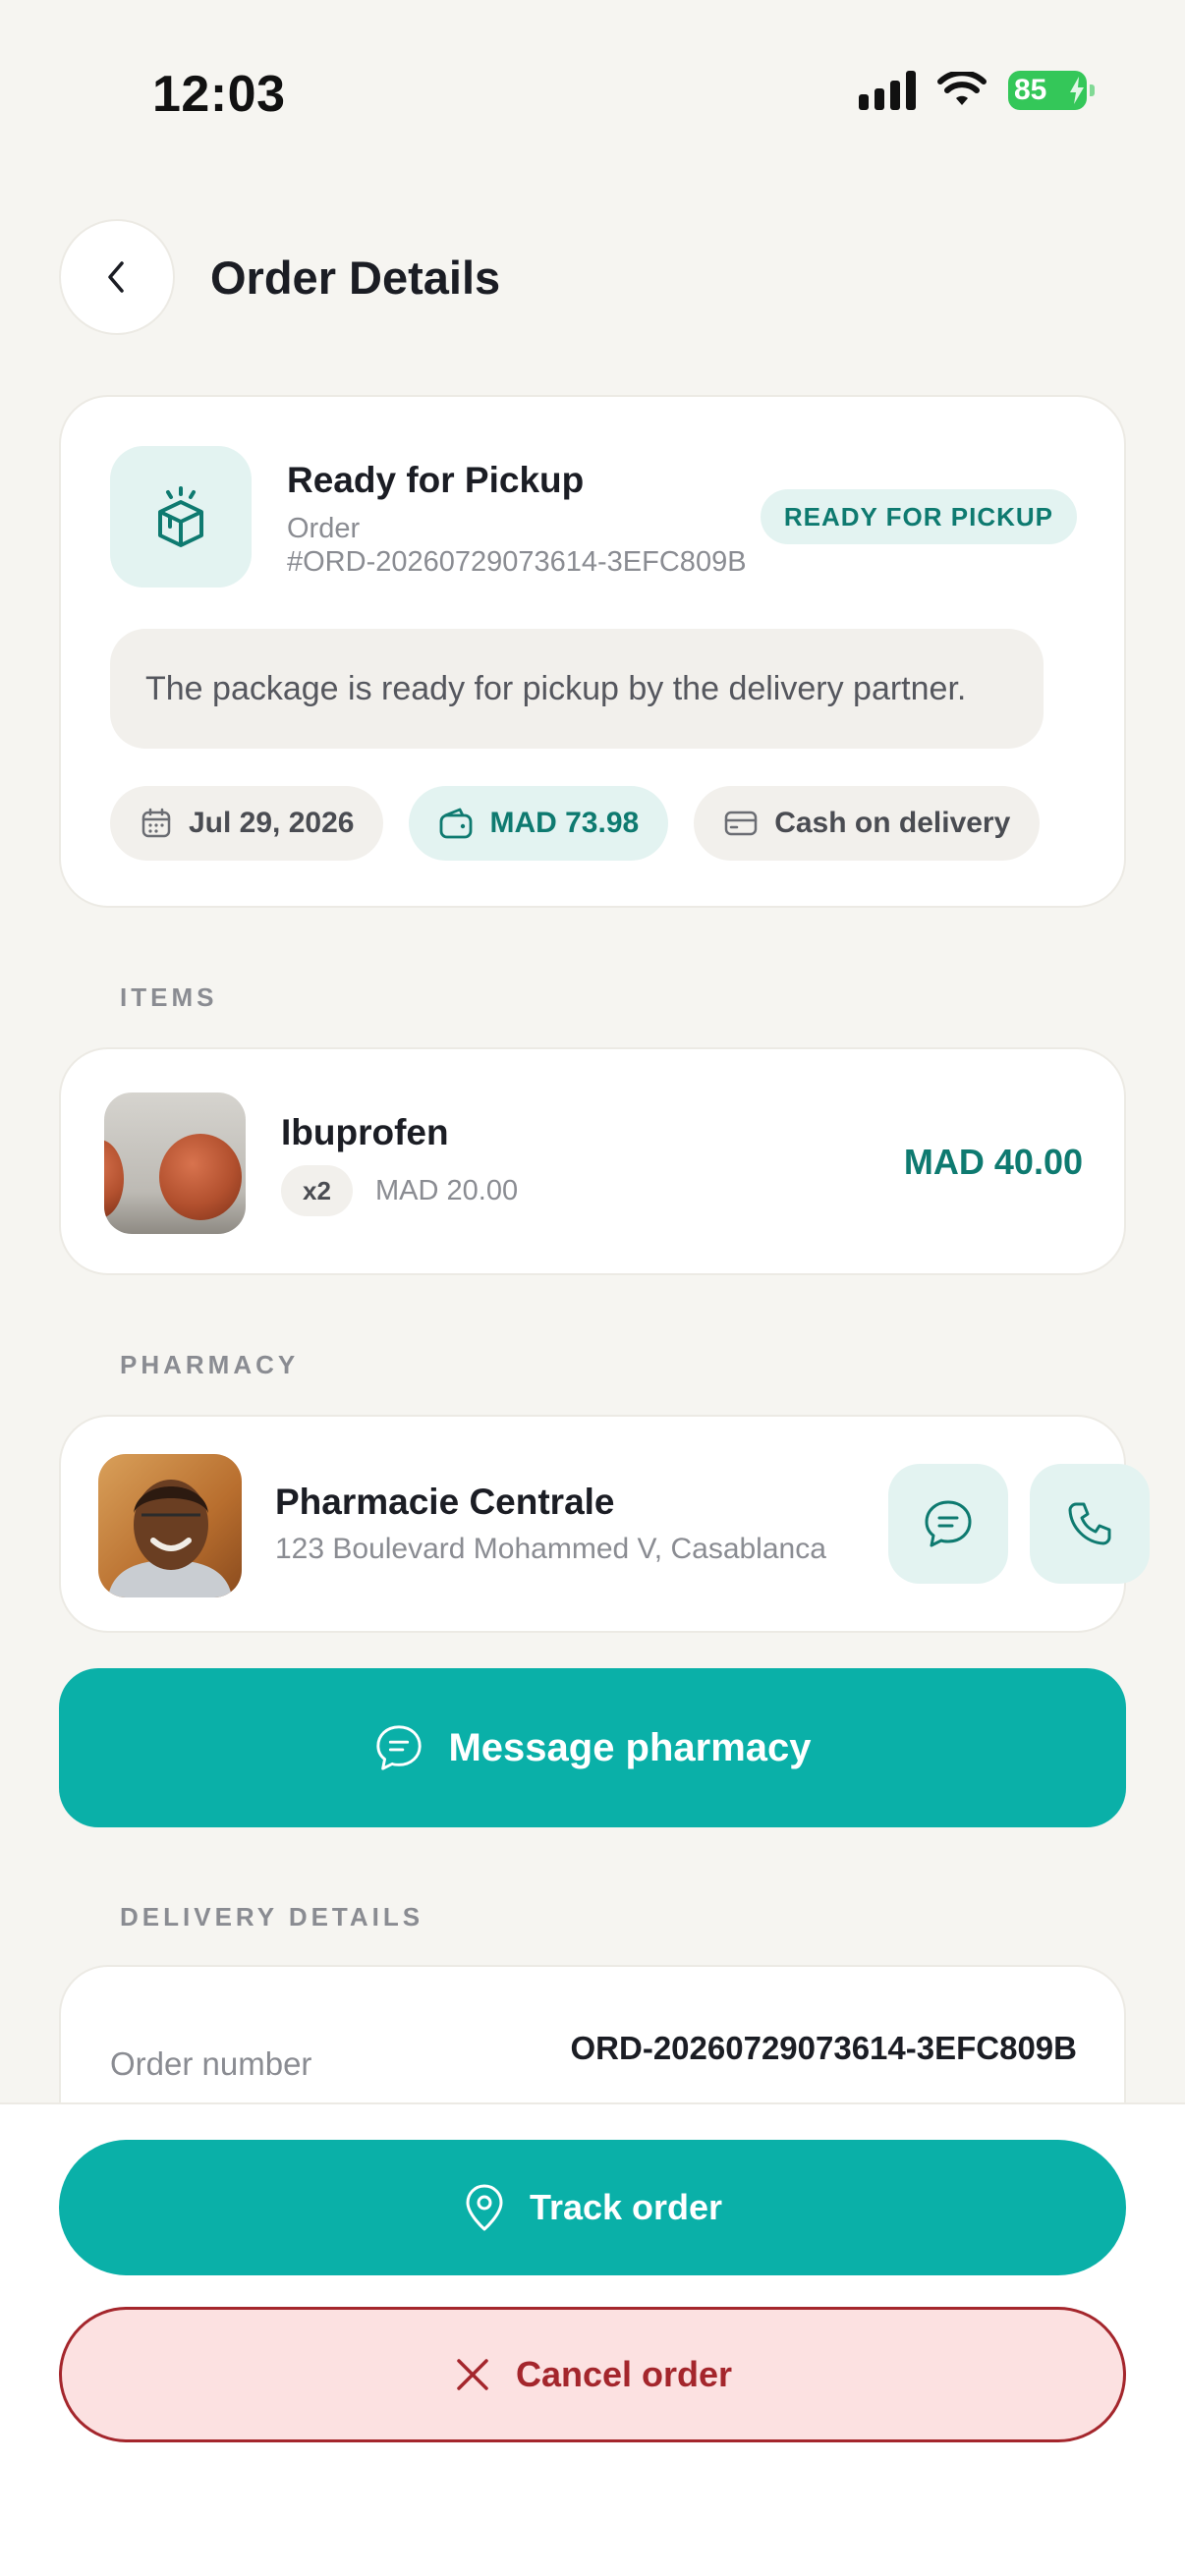  What do you see at coordinates (592, 73) in the screenshot?
I see `status-bar: 12:03 85` at bounding box center [592, 73].